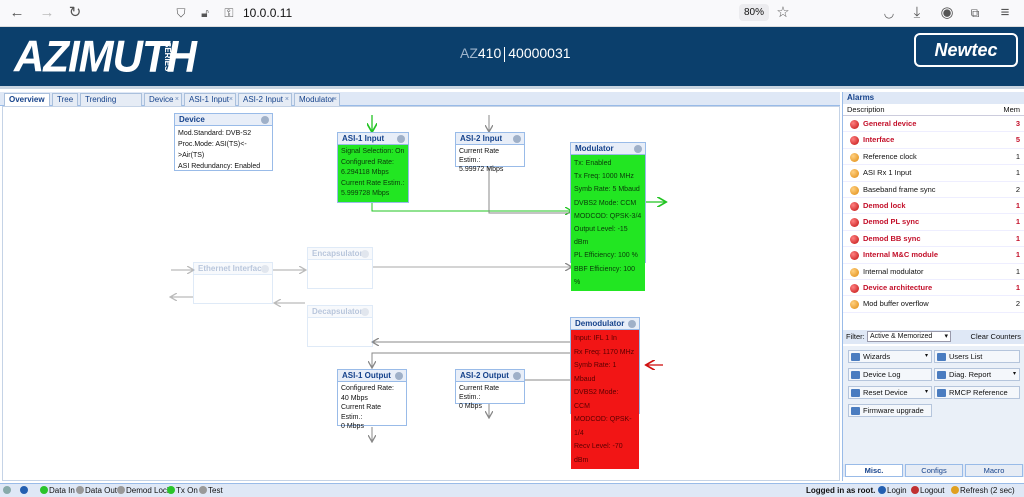 The height and width of the screenshot is (497, 1024). What do you see at coordinates (317, 99) in the screenshot?
I see `tab-modulator: Modulator ×` at bounding box center [317, 99].